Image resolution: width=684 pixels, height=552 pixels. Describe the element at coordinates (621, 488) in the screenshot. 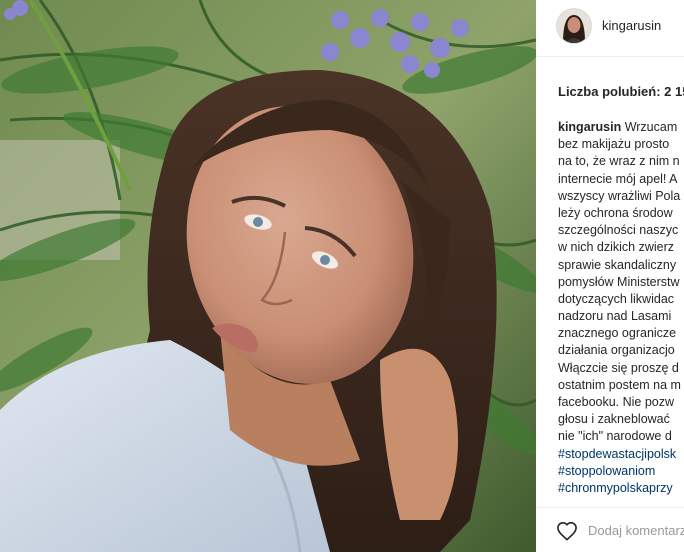

I see `hashtag-link: #chronmypolskaprzy` at that location.